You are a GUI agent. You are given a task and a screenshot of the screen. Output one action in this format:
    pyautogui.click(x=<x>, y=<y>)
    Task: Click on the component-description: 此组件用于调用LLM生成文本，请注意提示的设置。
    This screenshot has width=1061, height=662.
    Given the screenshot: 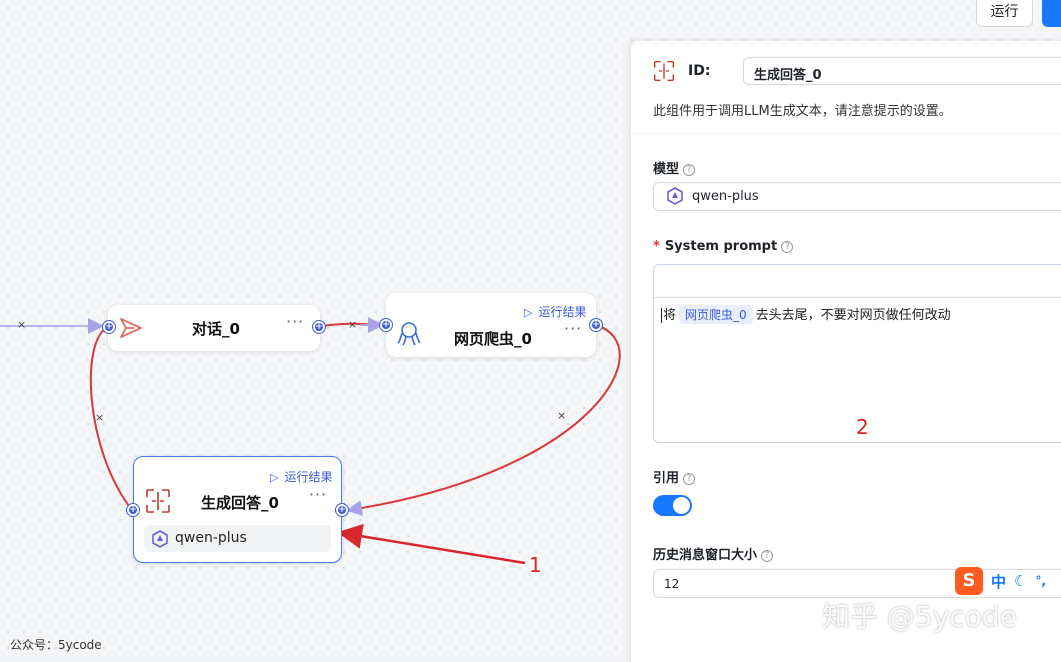 What is the action you would take?
    pyautogui.click(x=802, y=111)
    